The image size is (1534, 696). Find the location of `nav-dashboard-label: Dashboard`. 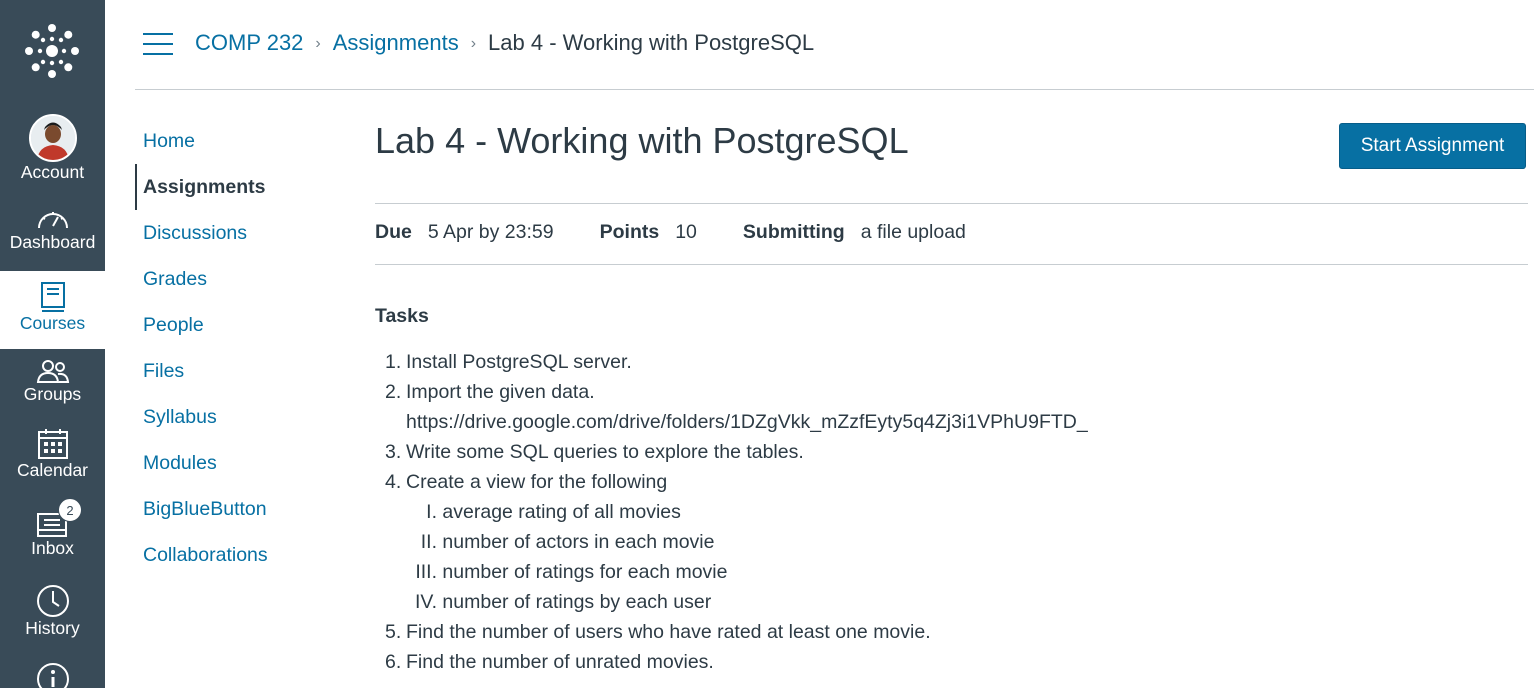

nav-dashboard-label: Dashboard is located at coordinates (52, 242).